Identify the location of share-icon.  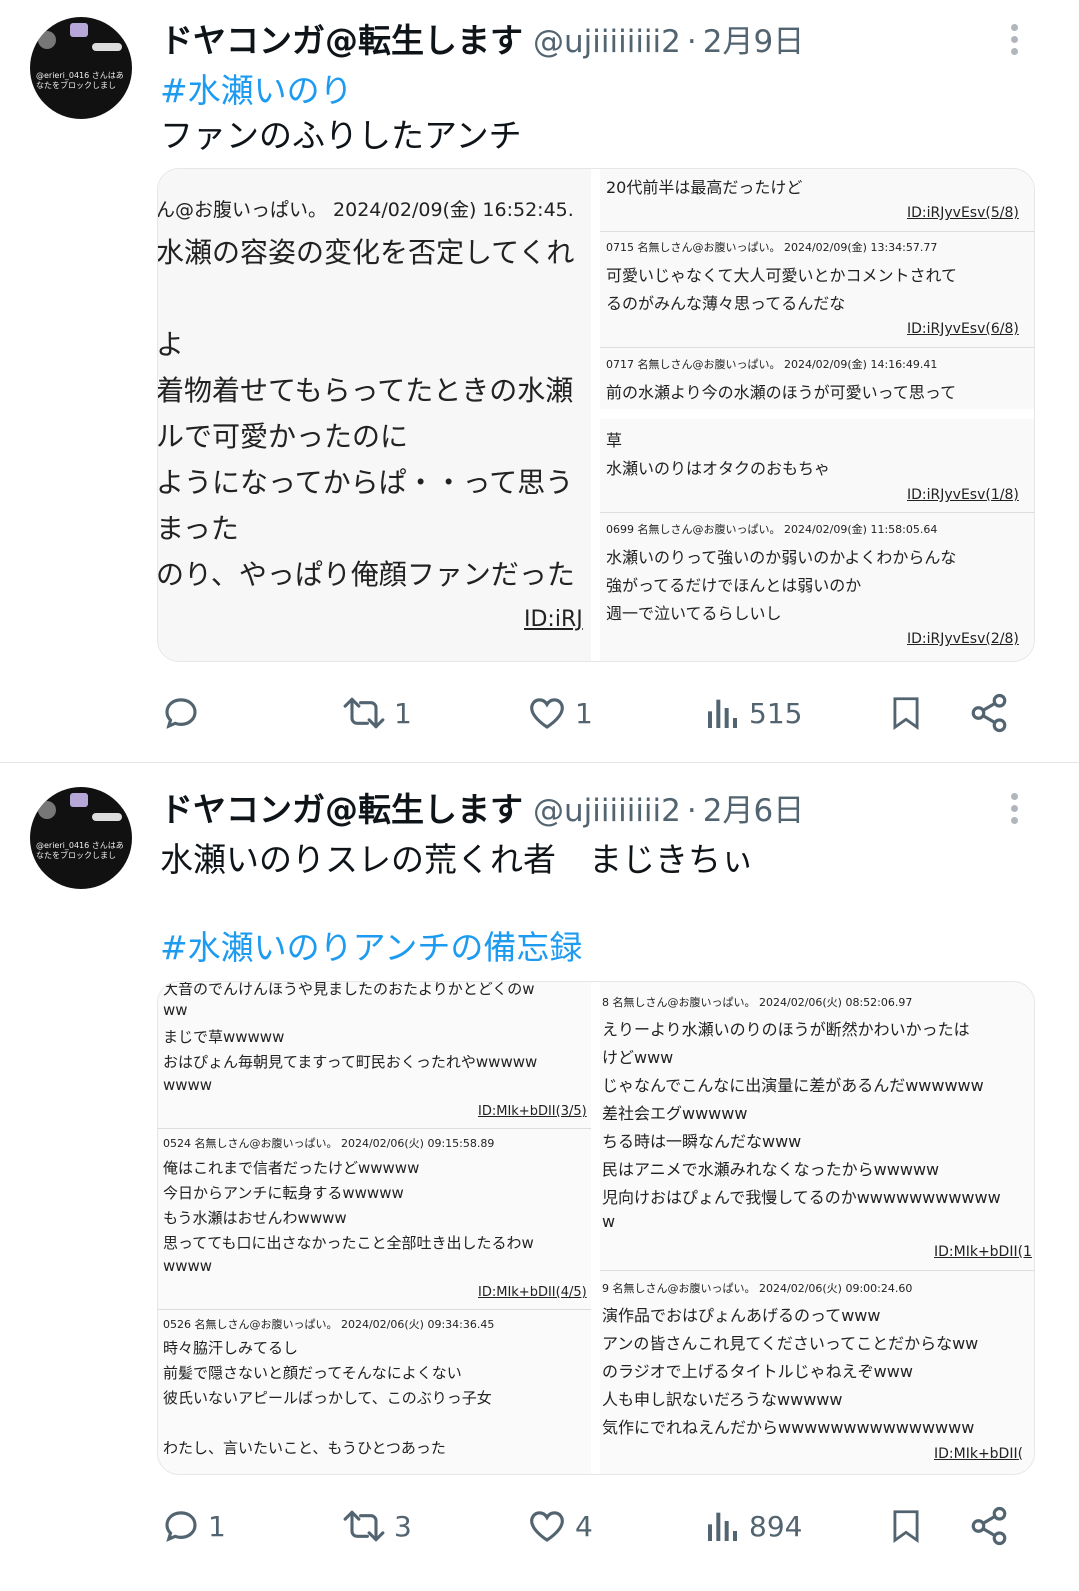
(989, 713).